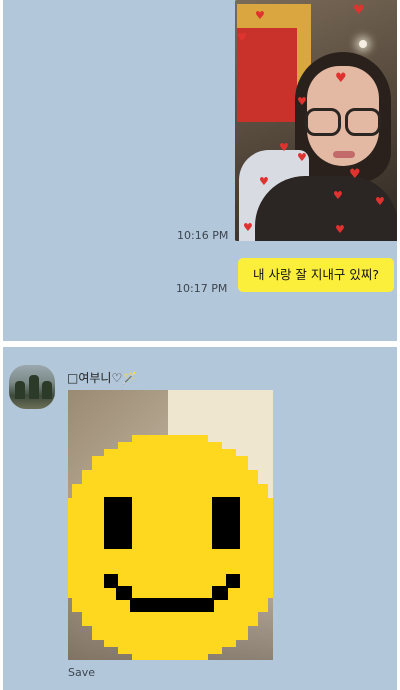  I want to click on message-time: 10:17 PM, so click(202, 288).